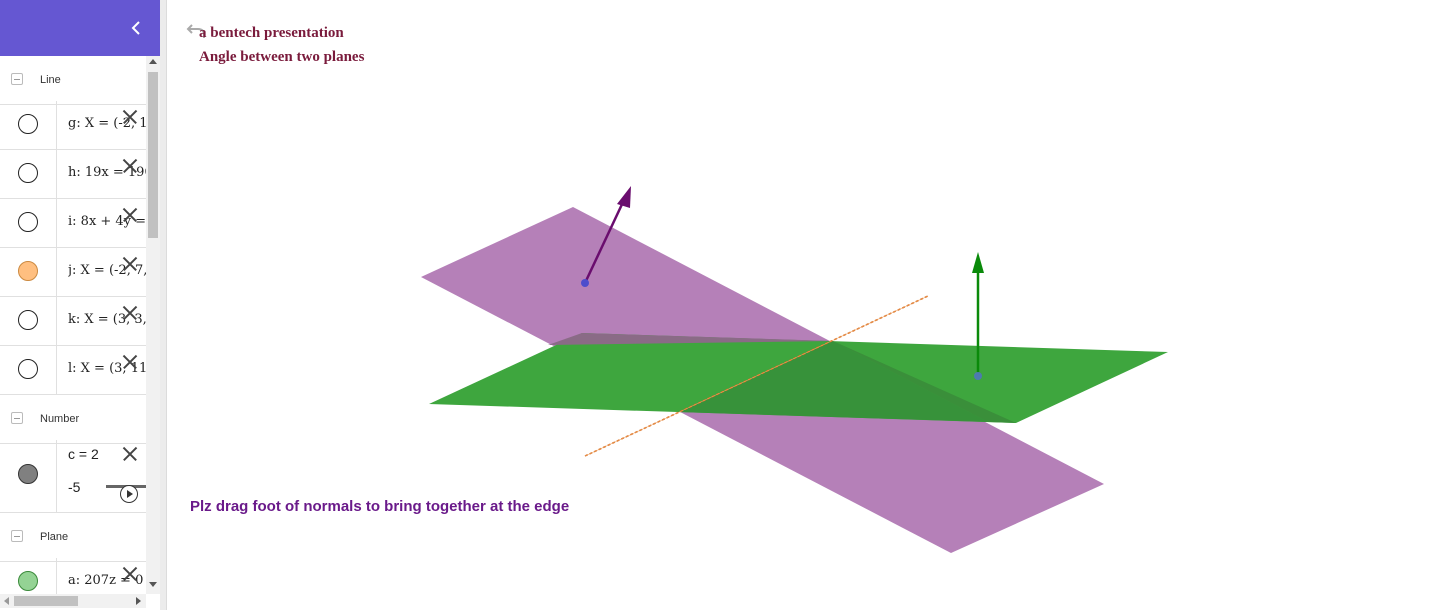 The width and height of the screenshot is (1440, 610). Describe the element at coordinates (73, 576) in the screenshot. I see `algebra-row-a: a: 207z = 0` at that location.